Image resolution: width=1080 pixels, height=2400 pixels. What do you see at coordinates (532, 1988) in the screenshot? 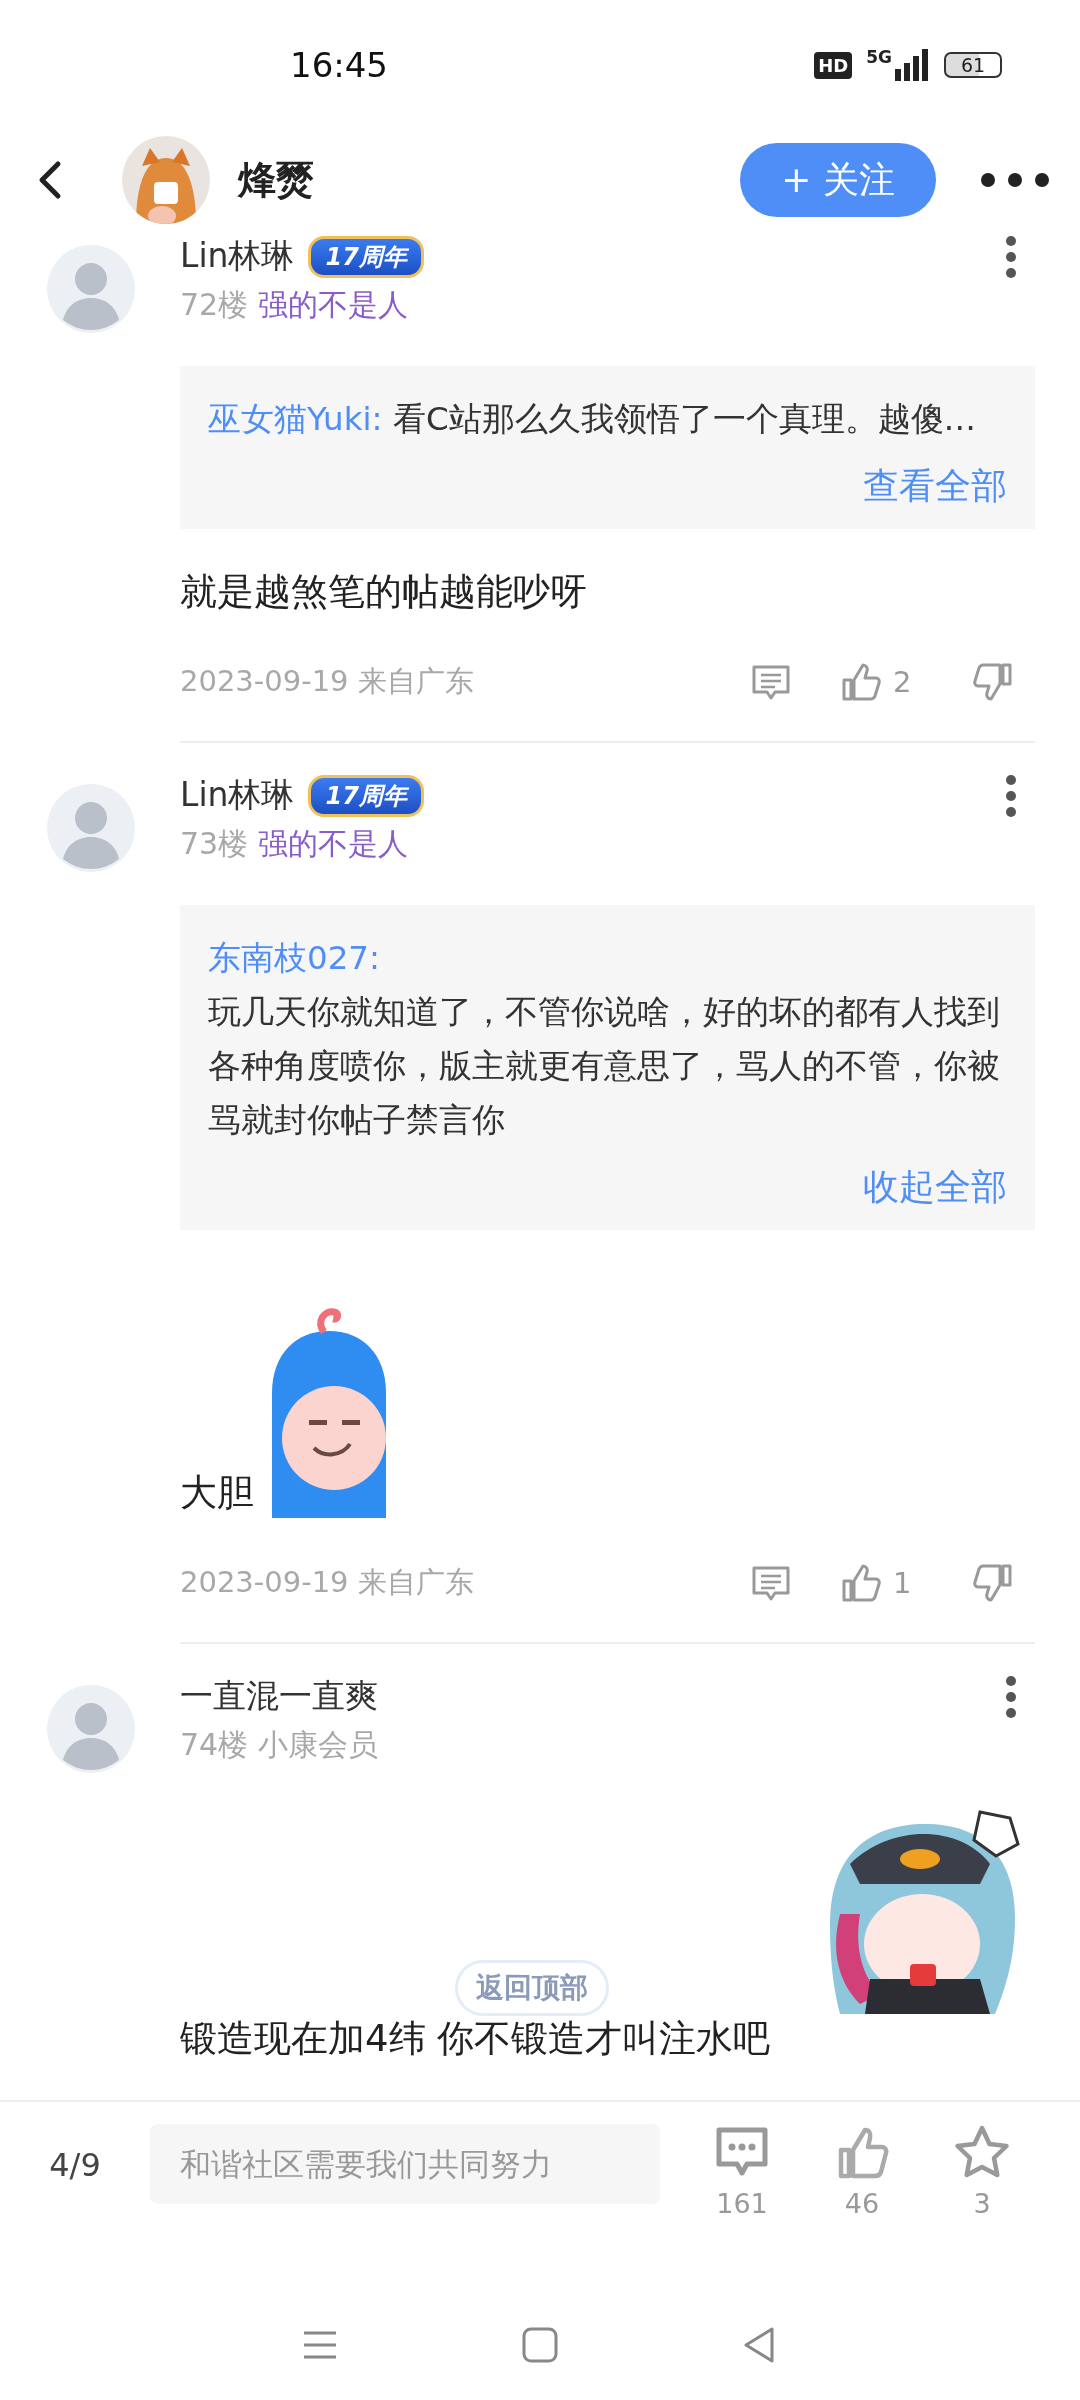
I see `back-to-top-tooltip: 返回顶部` at bounding box center [532, 1988].